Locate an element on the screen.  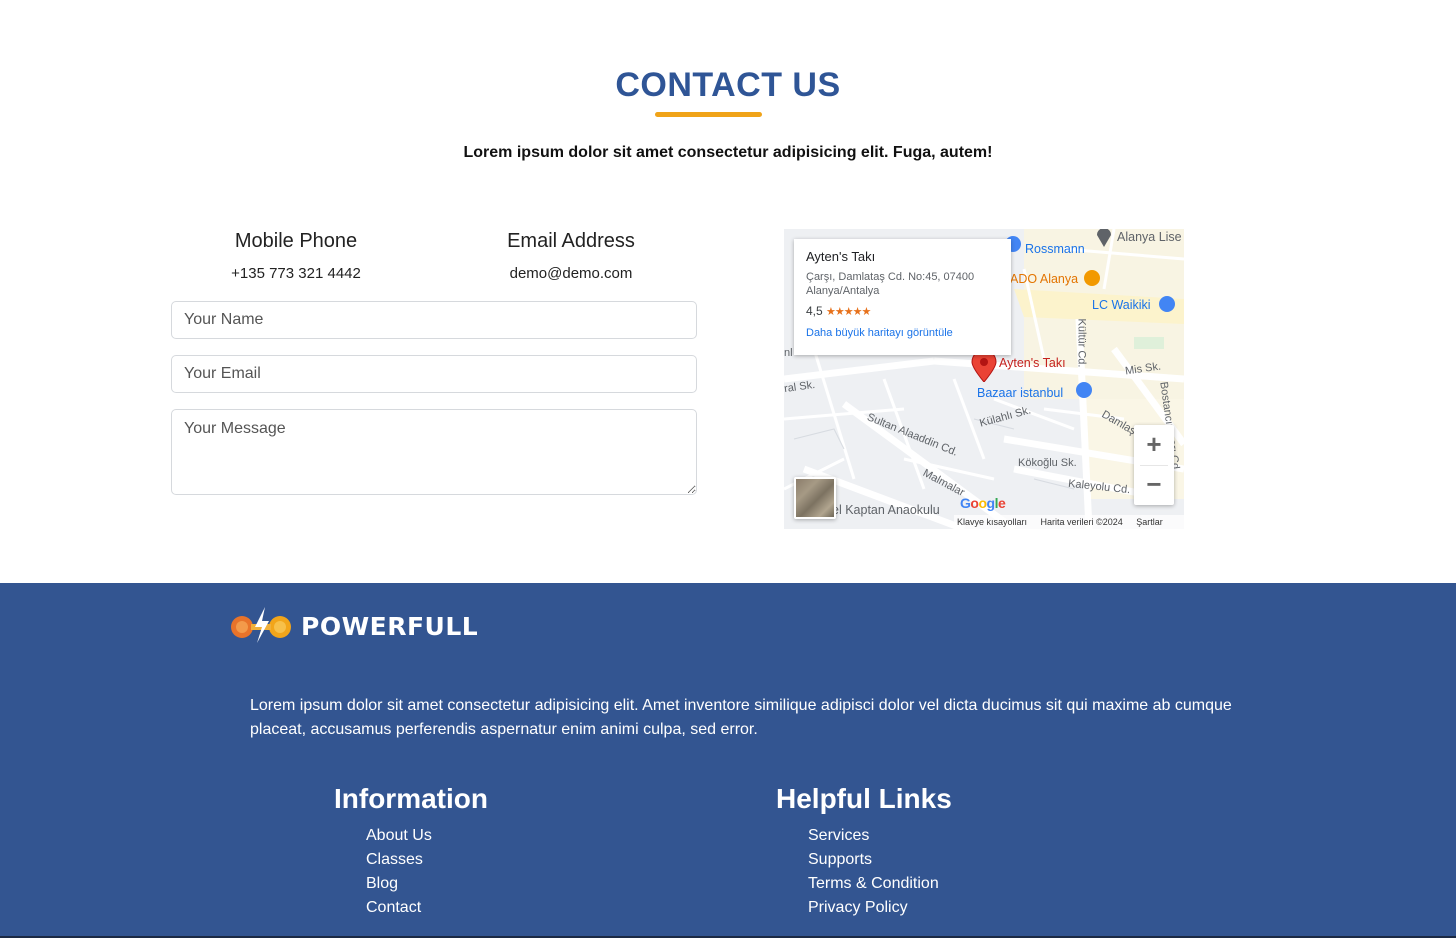
place-alanya-lise: Alanya Lise is located at coordinates (1149, 237).